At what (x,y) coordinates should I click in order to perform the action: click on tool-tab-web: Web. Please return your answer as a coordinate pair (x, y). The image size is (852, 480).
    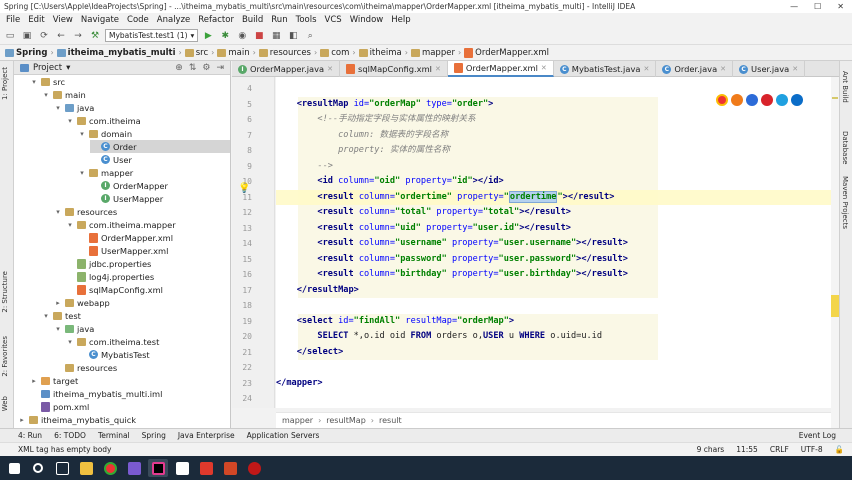
    Looking at the image, I should click on (5, 403).